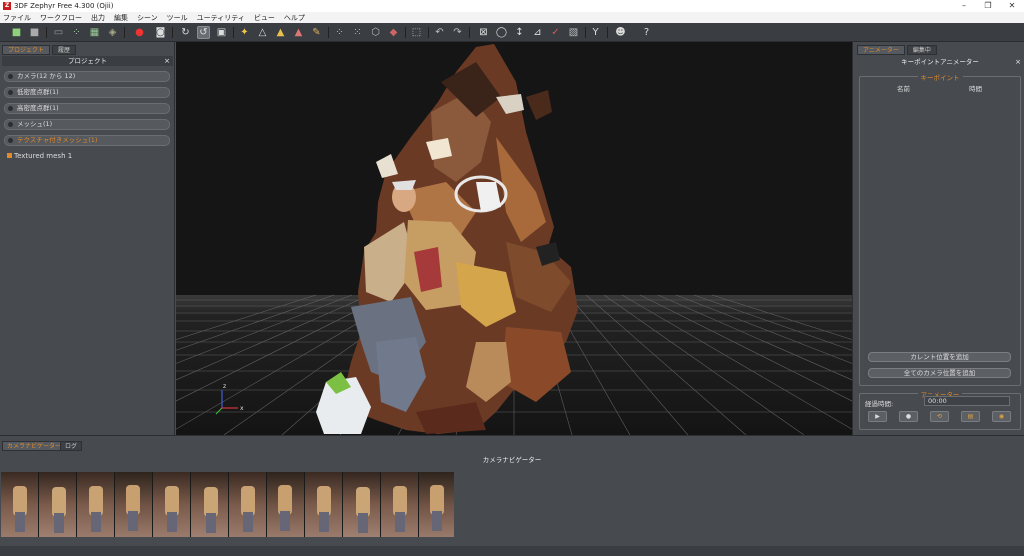  Describe the element at coordinates (646, 32) in the screenshot. I see `help-icon: ?` at that location.